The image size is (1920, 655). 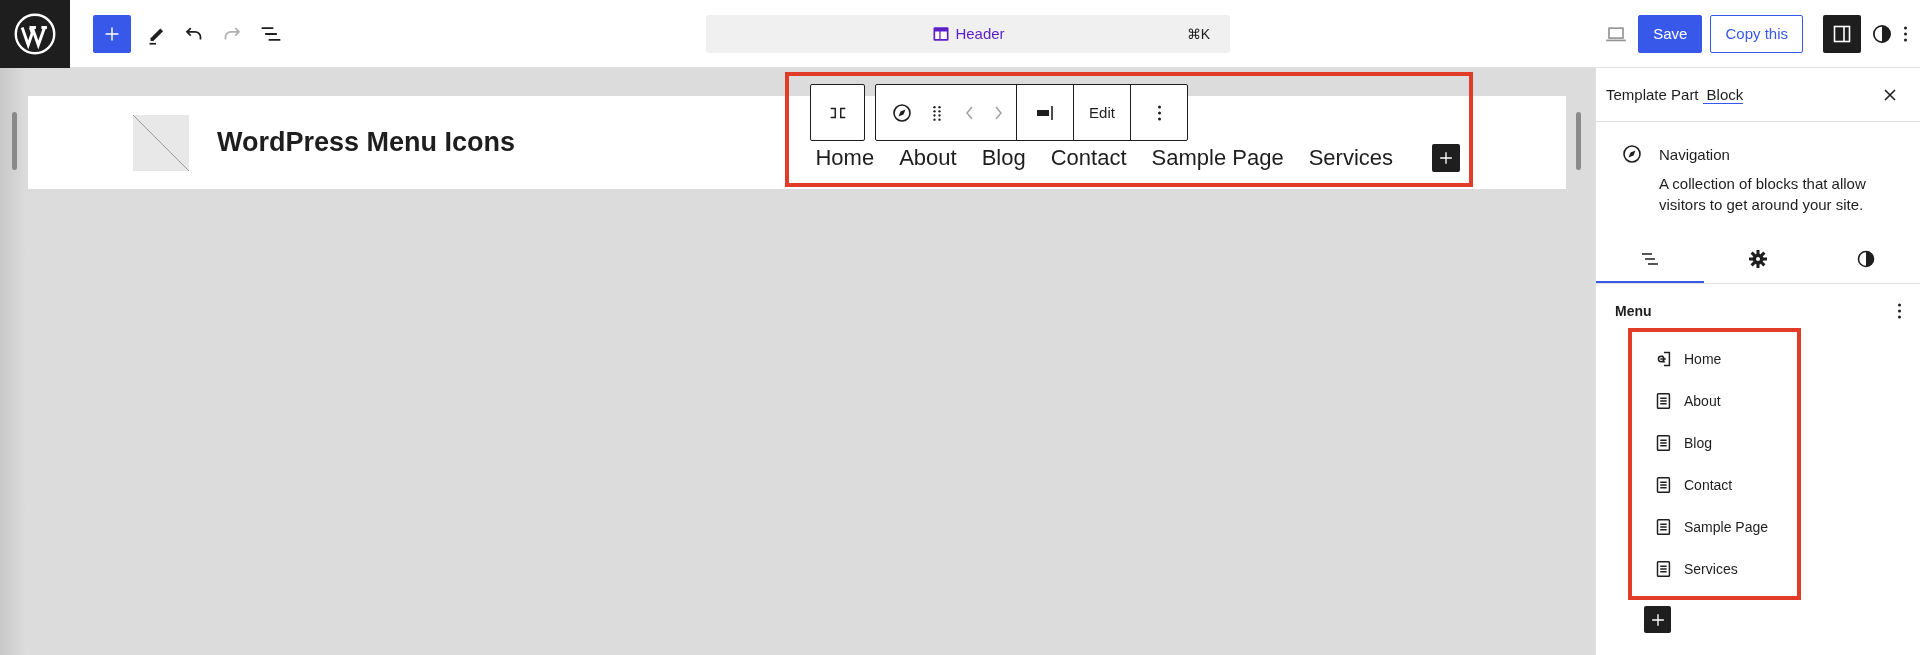 What do you see at coordinates (1670, 33) in the screenshot?
I see `save-button: Save` at bounding box center [1670, 33].